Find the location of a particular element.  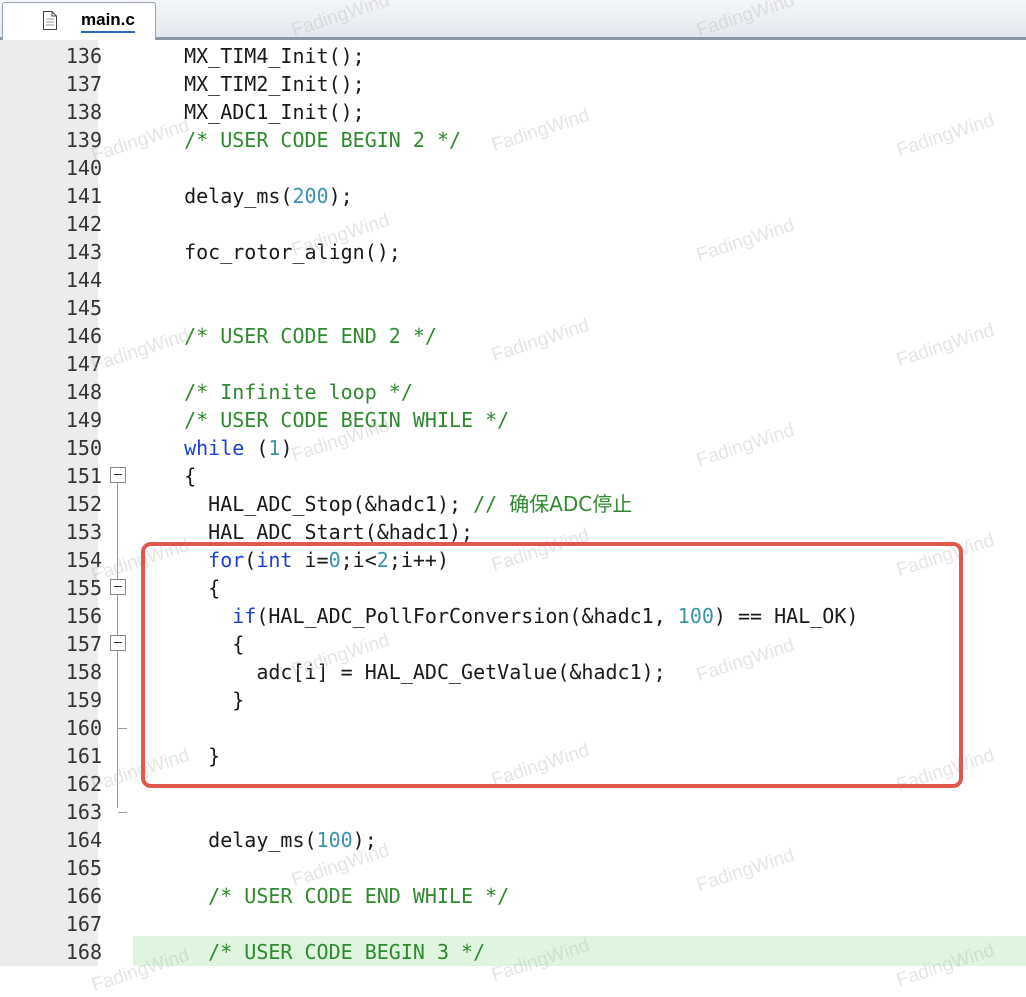

line-number: 138 is located at coordinates (83, 112).